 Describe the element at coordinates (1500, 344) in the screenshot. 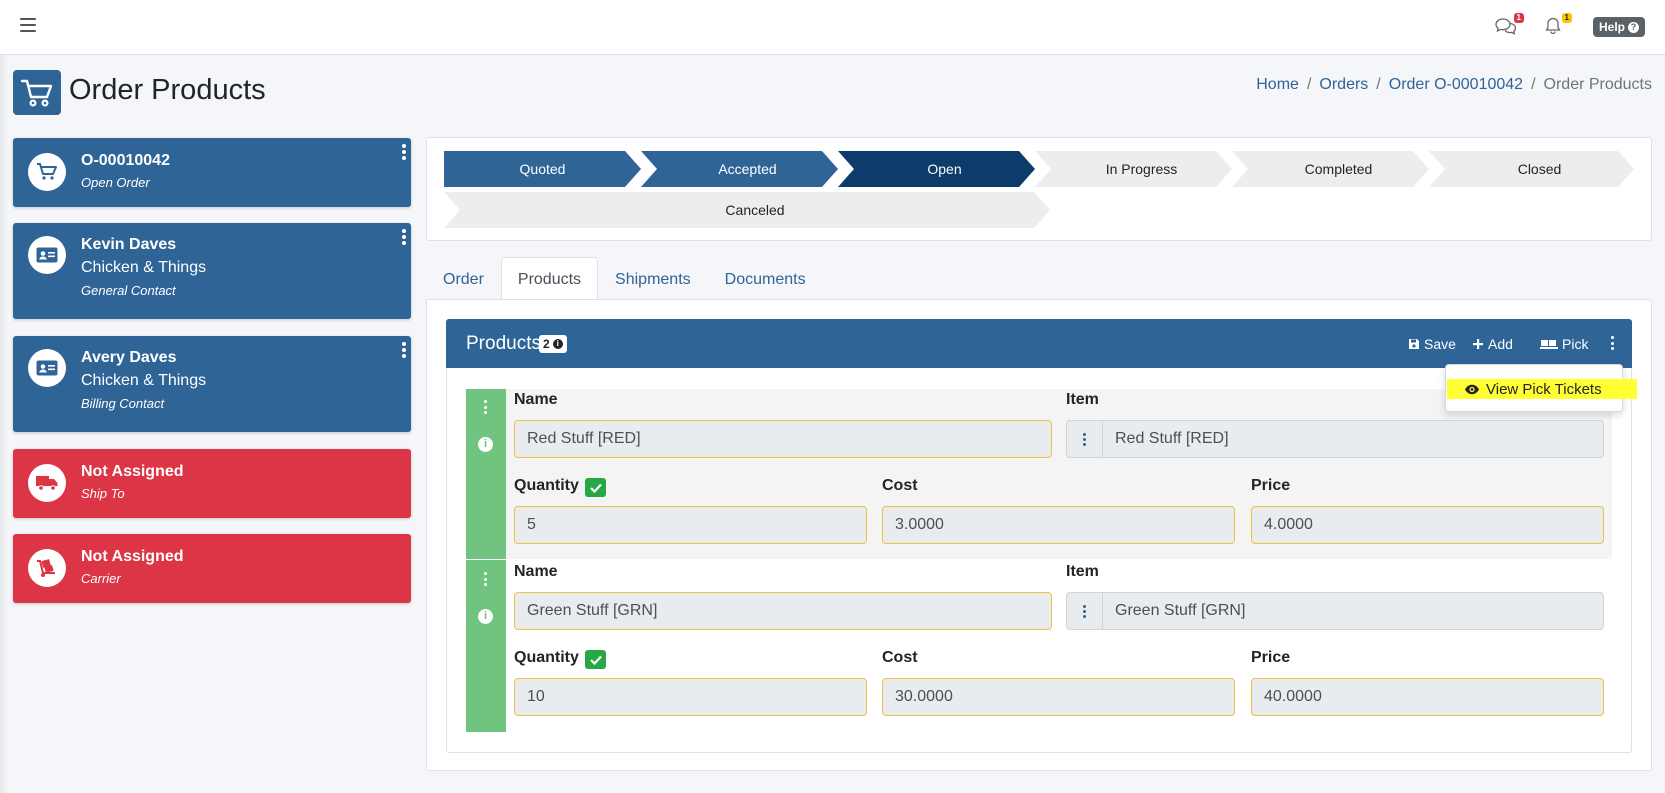

I see `add-label: Add` at that location.